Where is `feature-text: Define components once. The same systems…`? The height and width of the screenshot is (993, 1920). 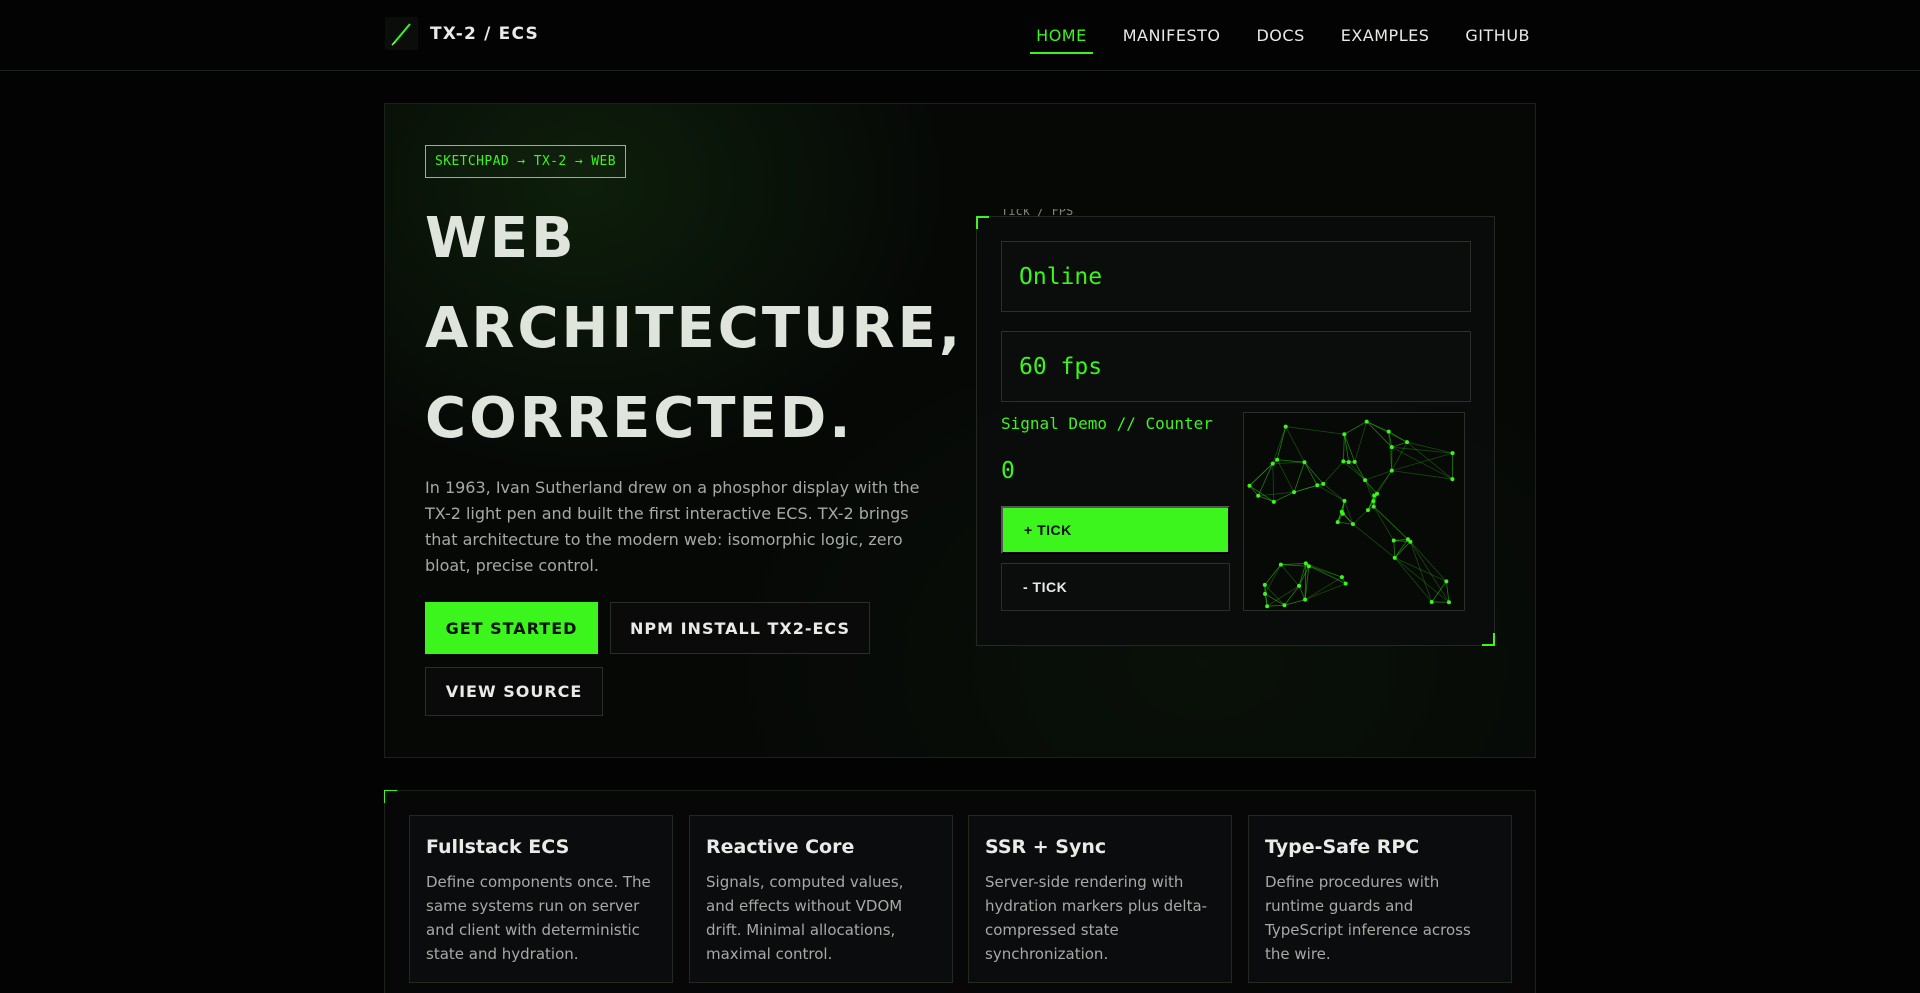 feature-text: Define components once. The same systems… is located at coordinates (538, 918).